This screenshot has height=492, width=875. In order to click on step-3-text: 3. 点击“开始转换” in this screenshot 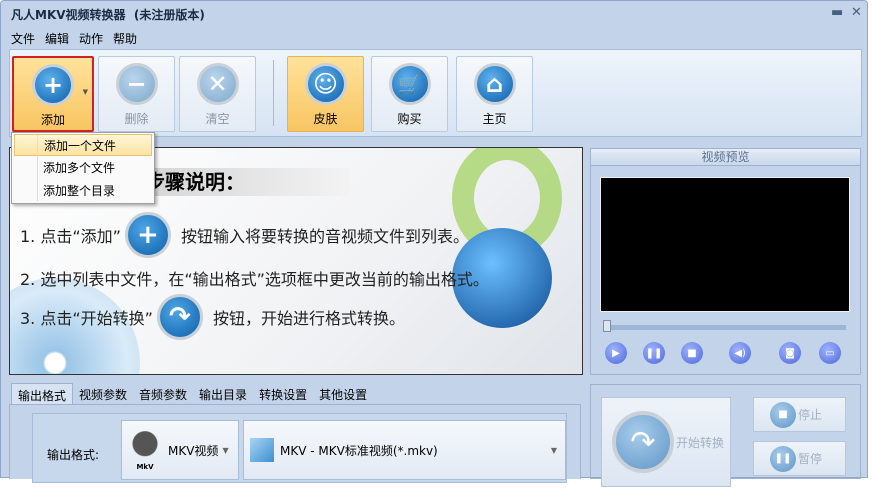, I will do `click(86, 318)`.